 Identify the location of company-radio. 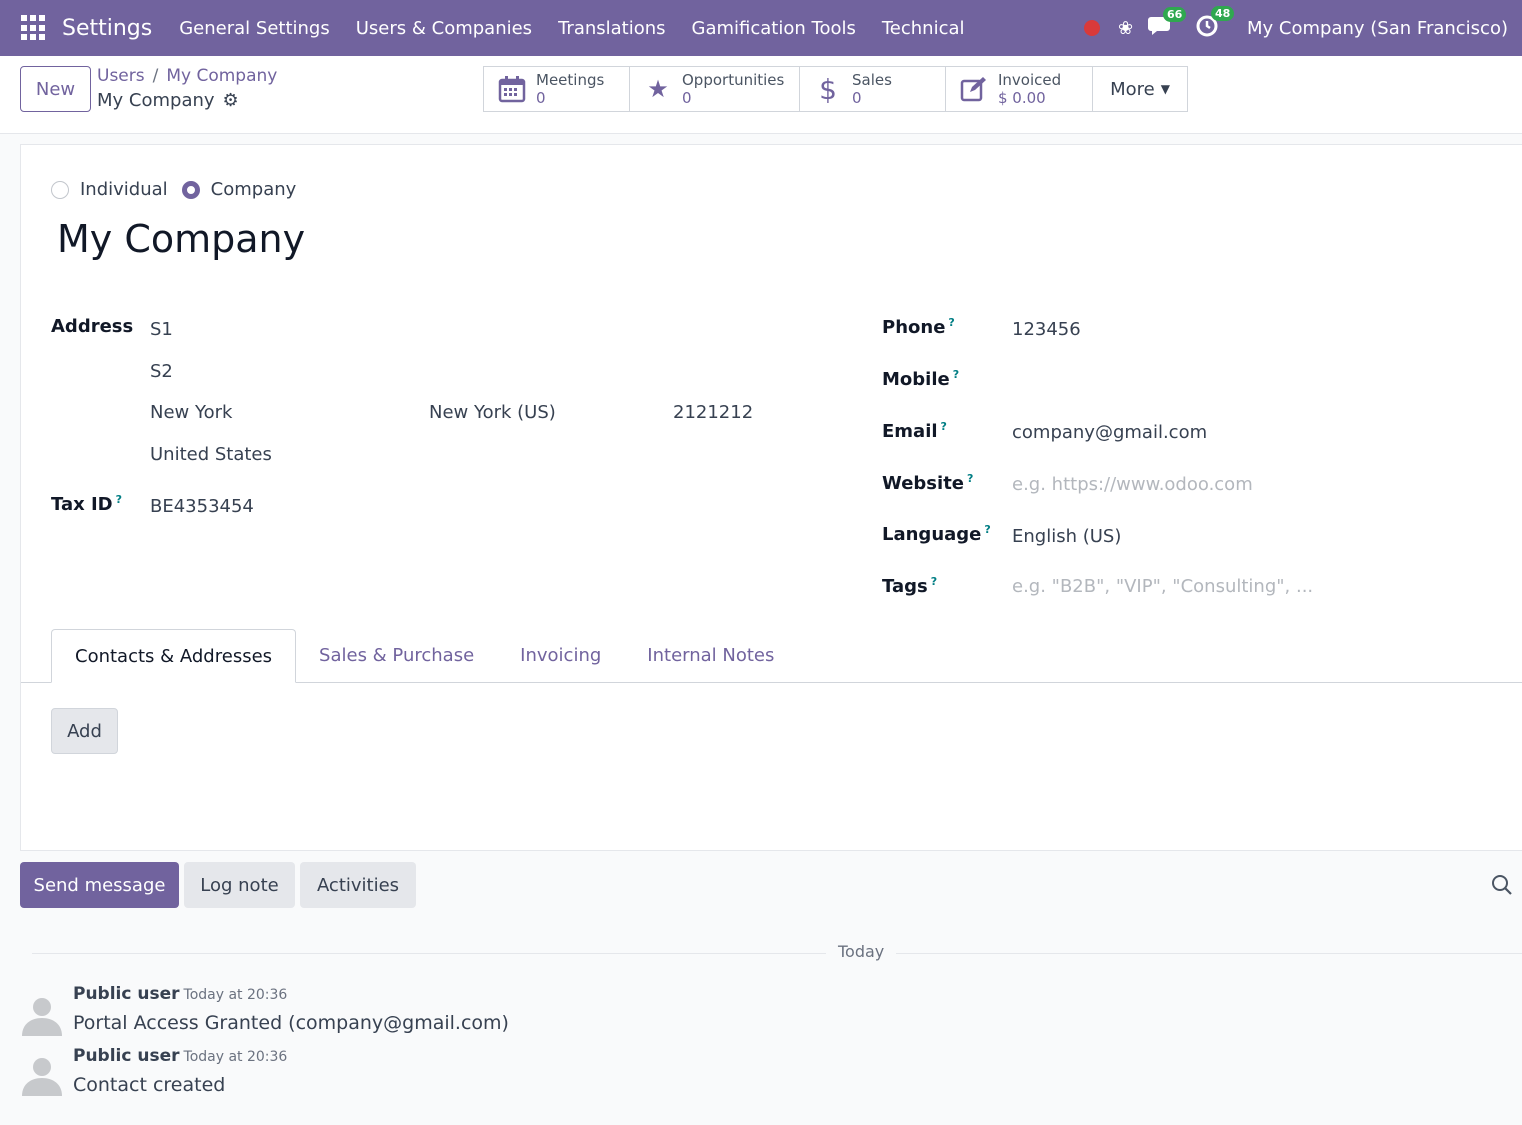
(190, 189).